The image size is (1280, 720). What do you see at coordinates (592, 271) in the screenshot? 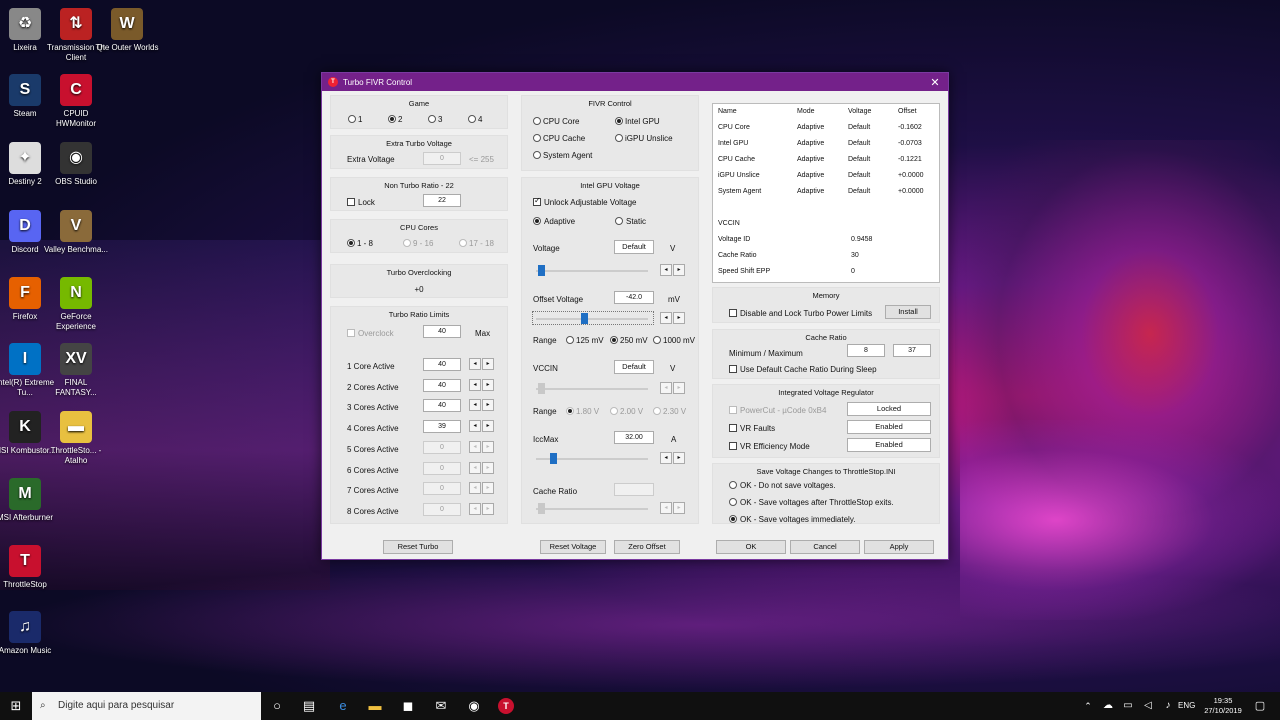
I see `voltage-slider-track` at bounding box center [592, 271].